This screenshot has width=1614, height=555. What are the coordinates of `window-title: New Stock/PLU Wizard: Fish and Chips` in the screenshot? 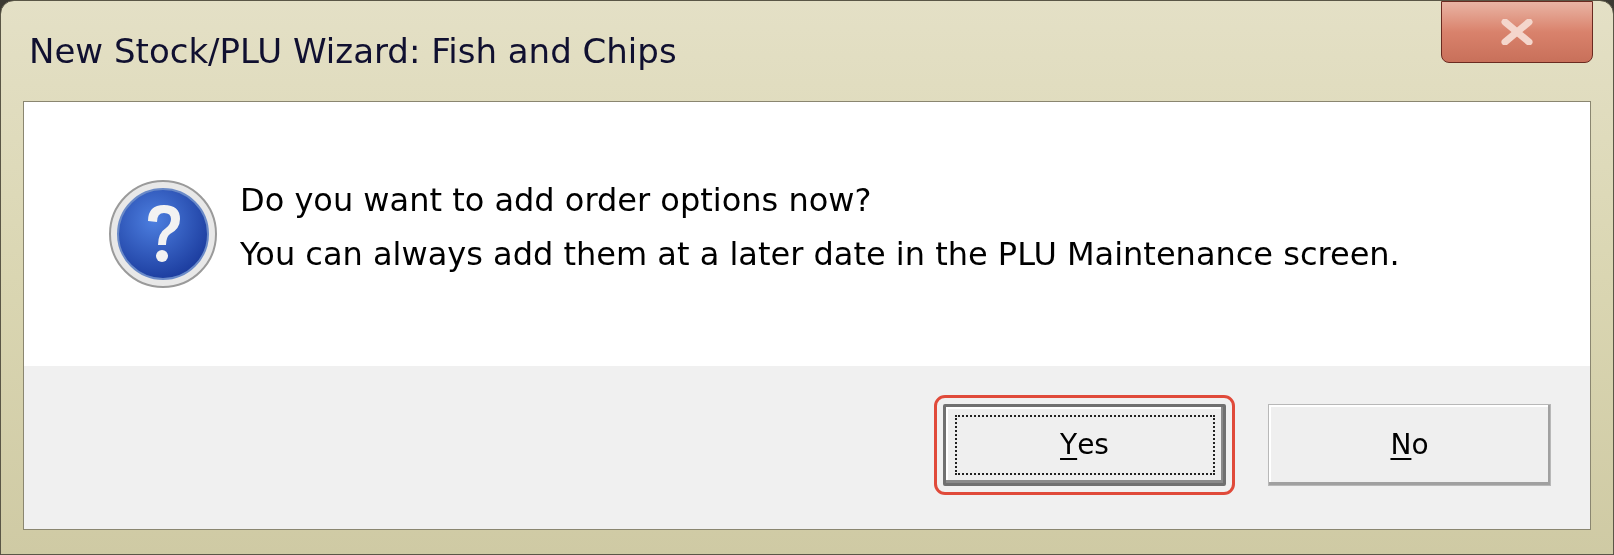 It's located at (353, 51).